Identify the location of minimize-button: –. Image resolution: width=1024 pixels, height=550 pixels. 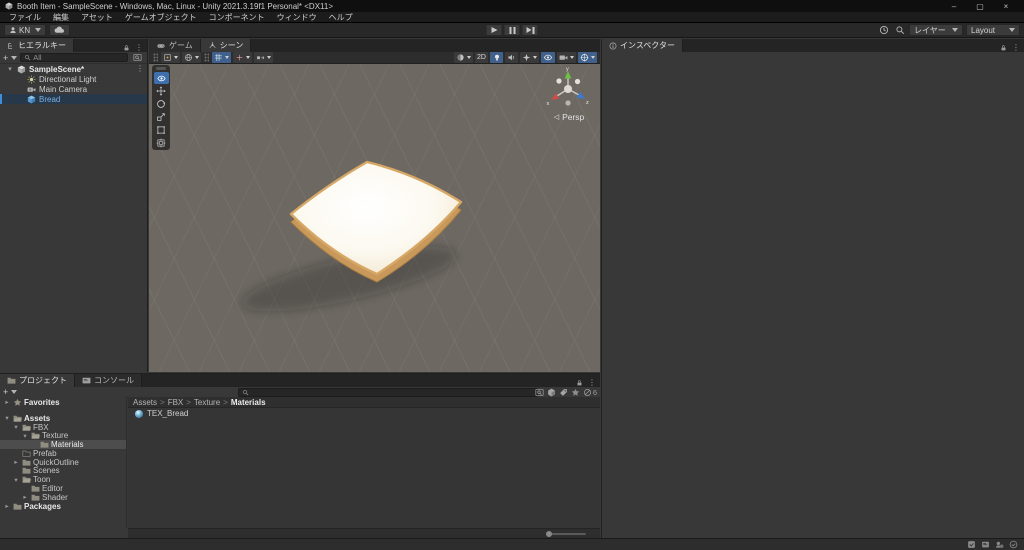
(954, 6).